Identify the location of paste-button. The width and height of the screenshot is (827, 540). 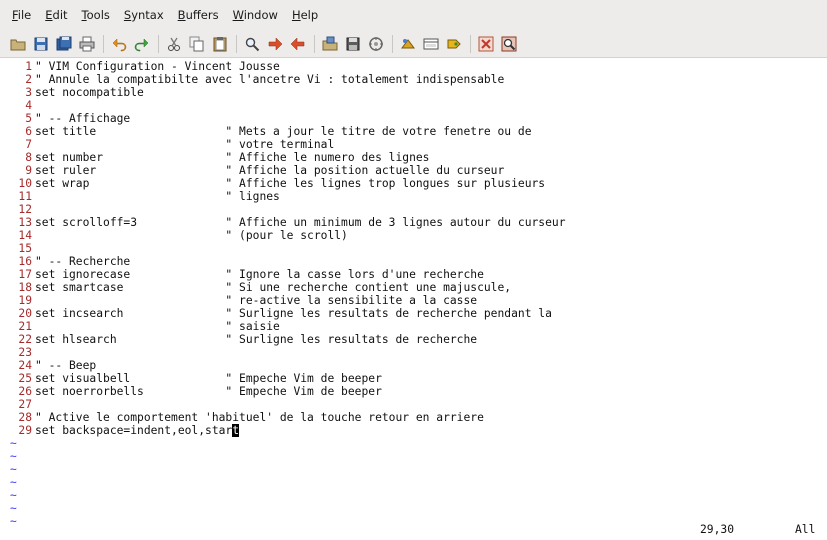
(220, 44).